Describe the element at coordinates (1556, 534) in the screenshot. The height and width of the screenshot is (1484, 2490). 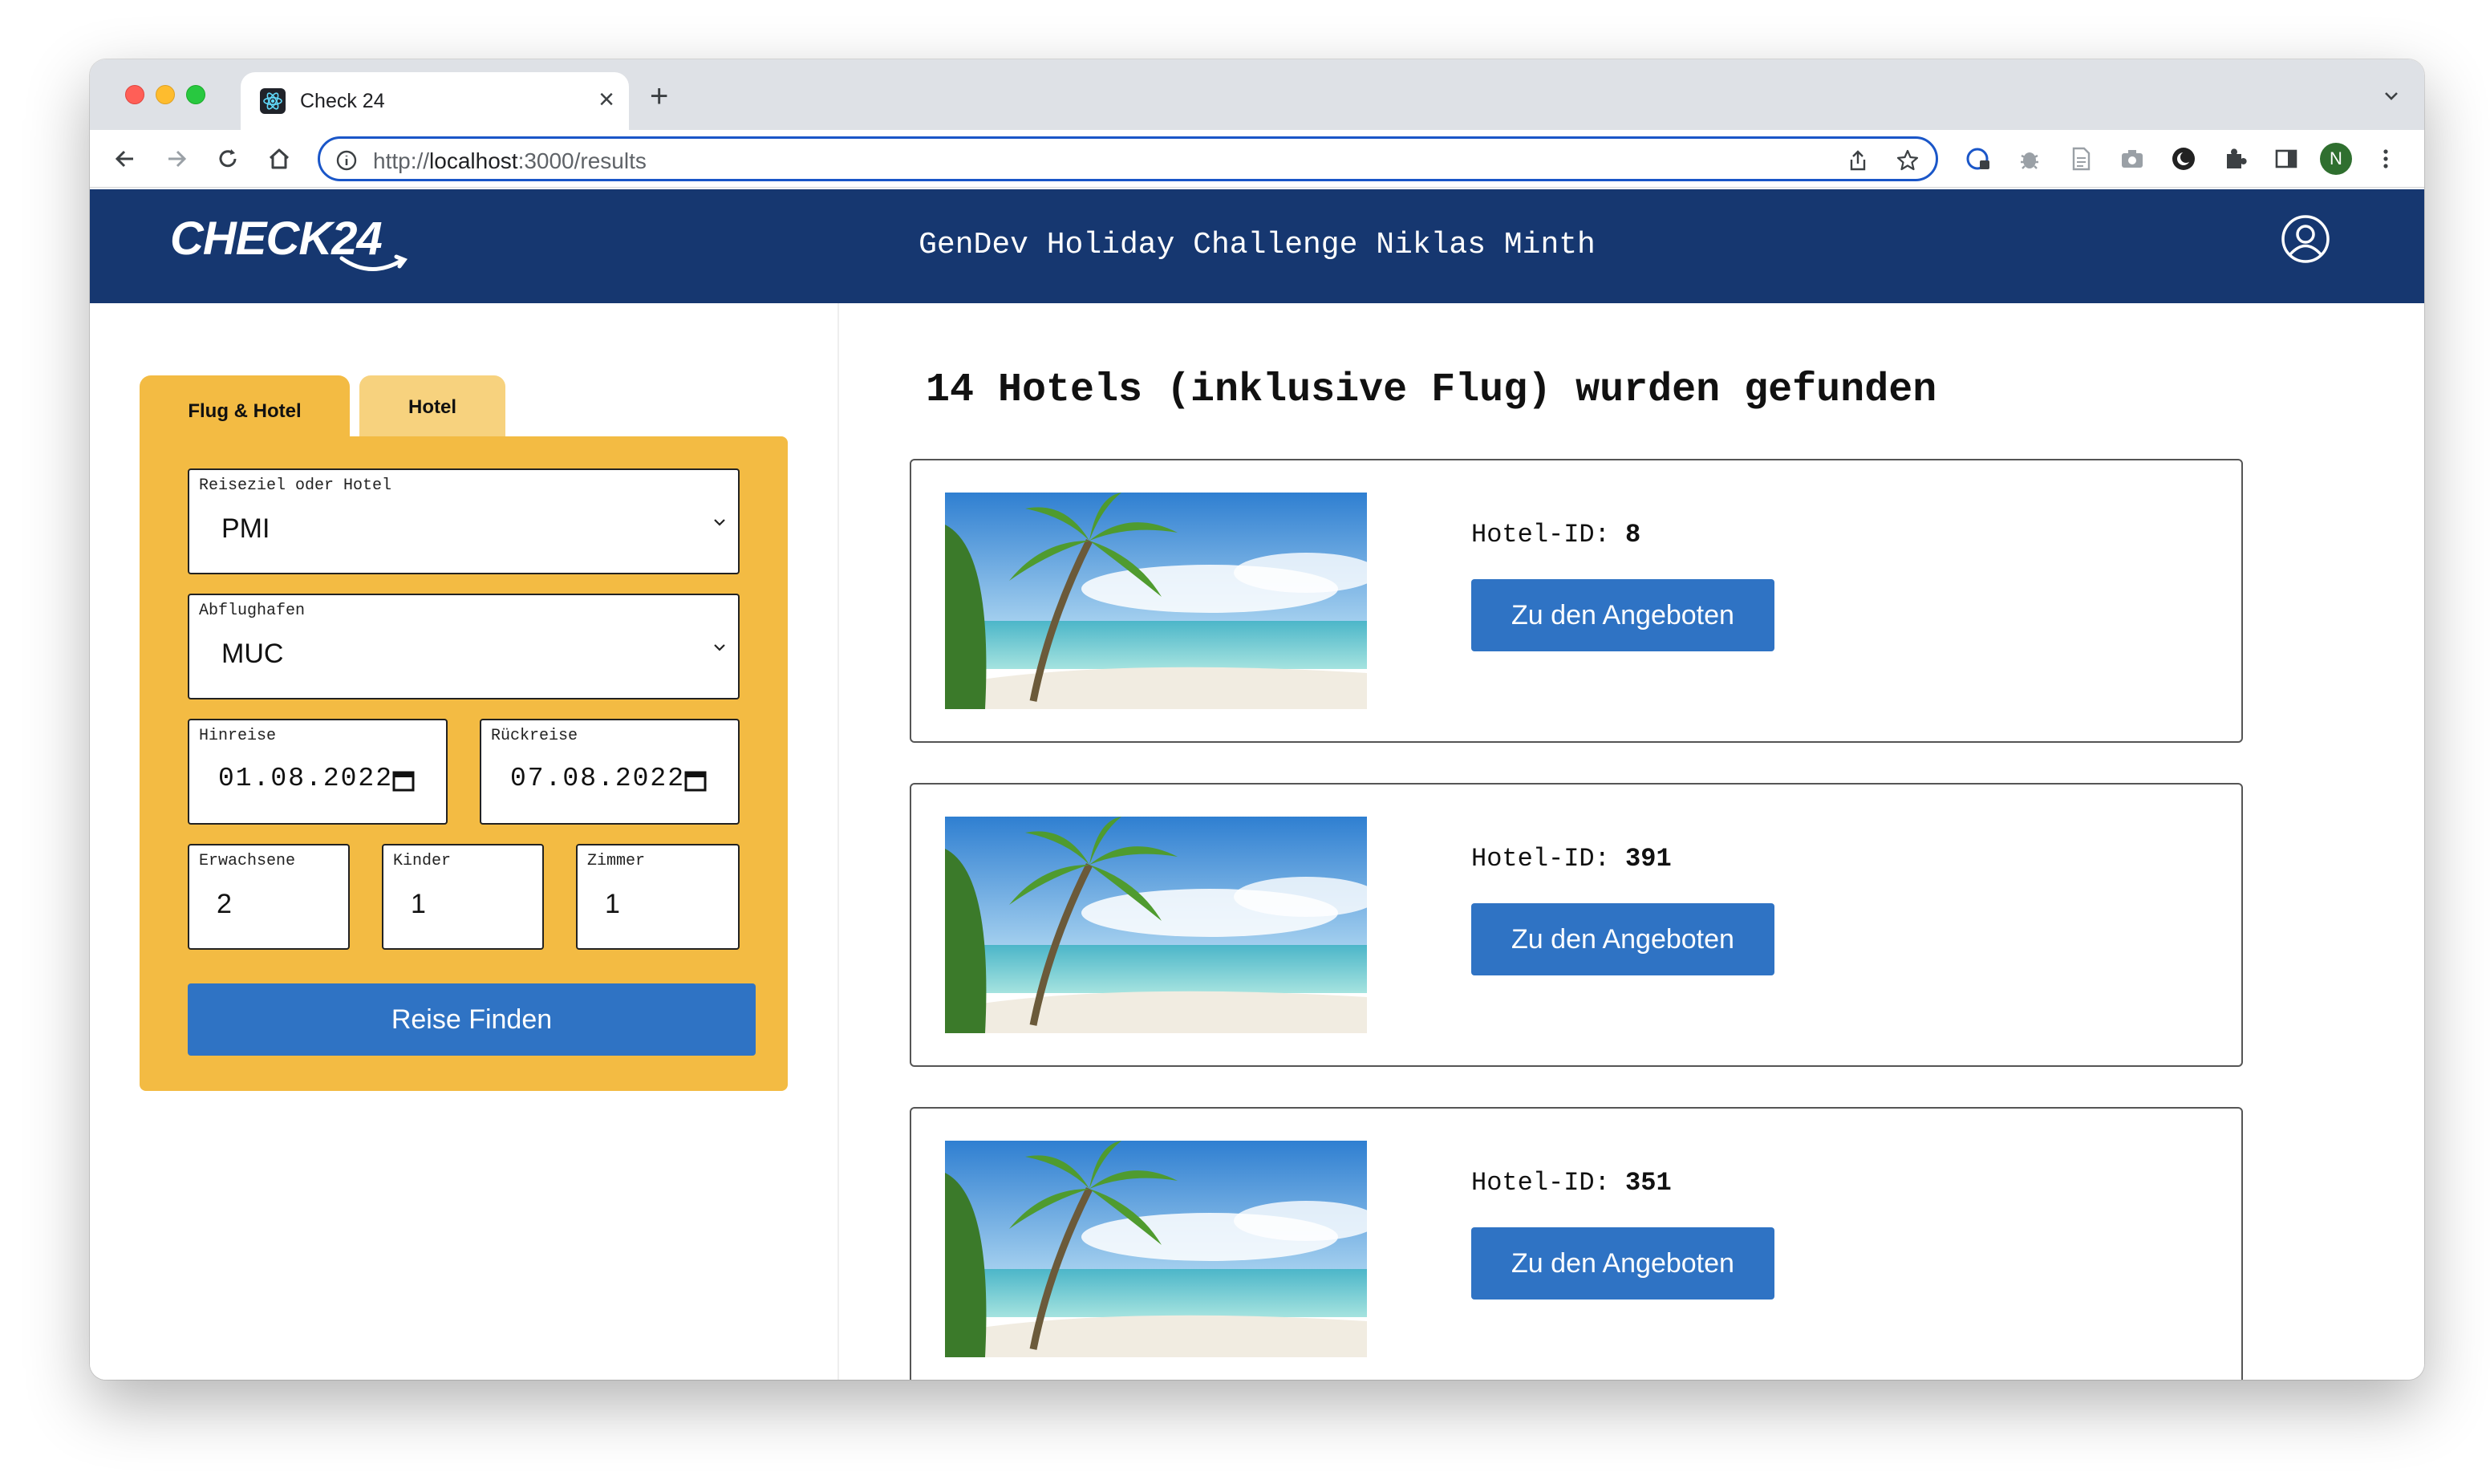
I see `hotel-id-text: Hotel-ID: 8` at that location.